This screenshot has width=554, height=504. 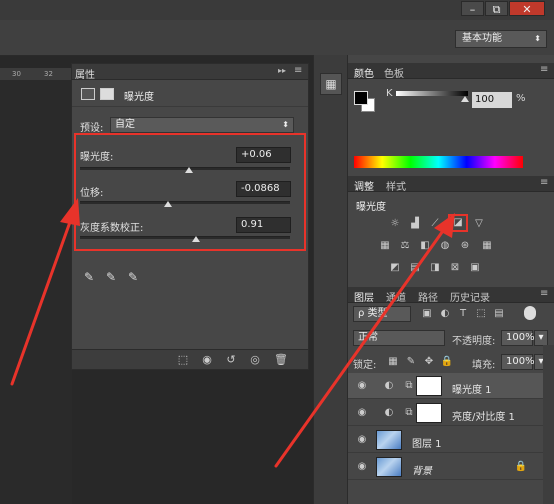 What do you see at coordinates (472, 388) in the screenshot?
I see `layer-name: 曝光度 1` at bounding box center [472, 388].